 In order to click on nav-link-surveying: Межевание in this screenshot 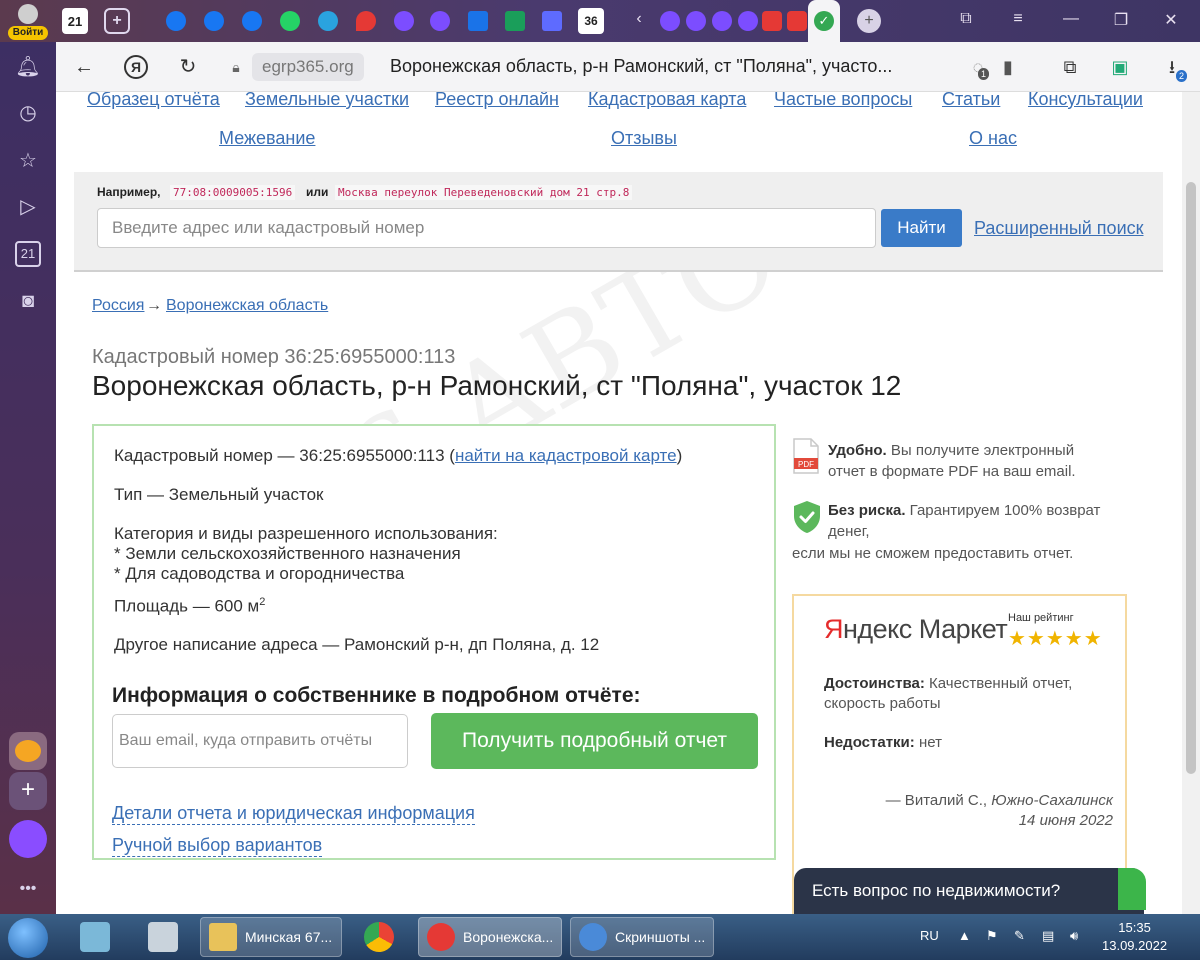, I will do `click(267, 138)`.